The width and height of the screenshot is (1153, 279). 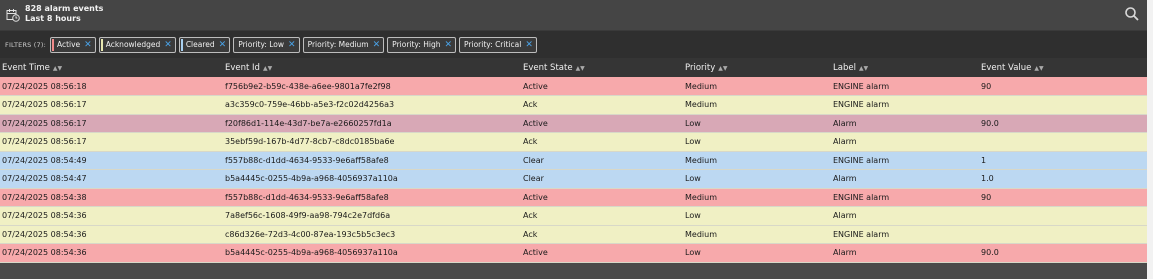 I want to click on event-id-cell: c86d326e-72d3-4c00-87ea-193c5b5c3ec3, so click(x=372, y=234).